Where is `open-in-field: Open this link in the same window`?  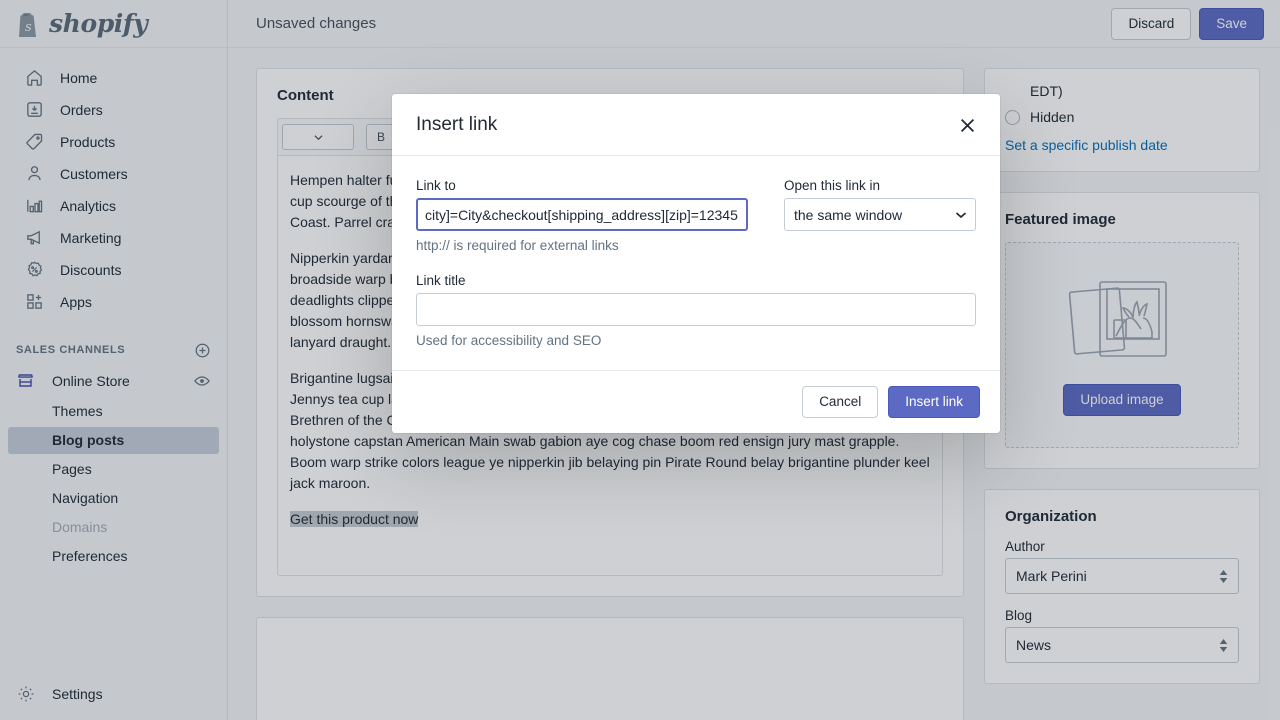 open-in-field: Open this link in the same window is located at coordinates (880, 215).